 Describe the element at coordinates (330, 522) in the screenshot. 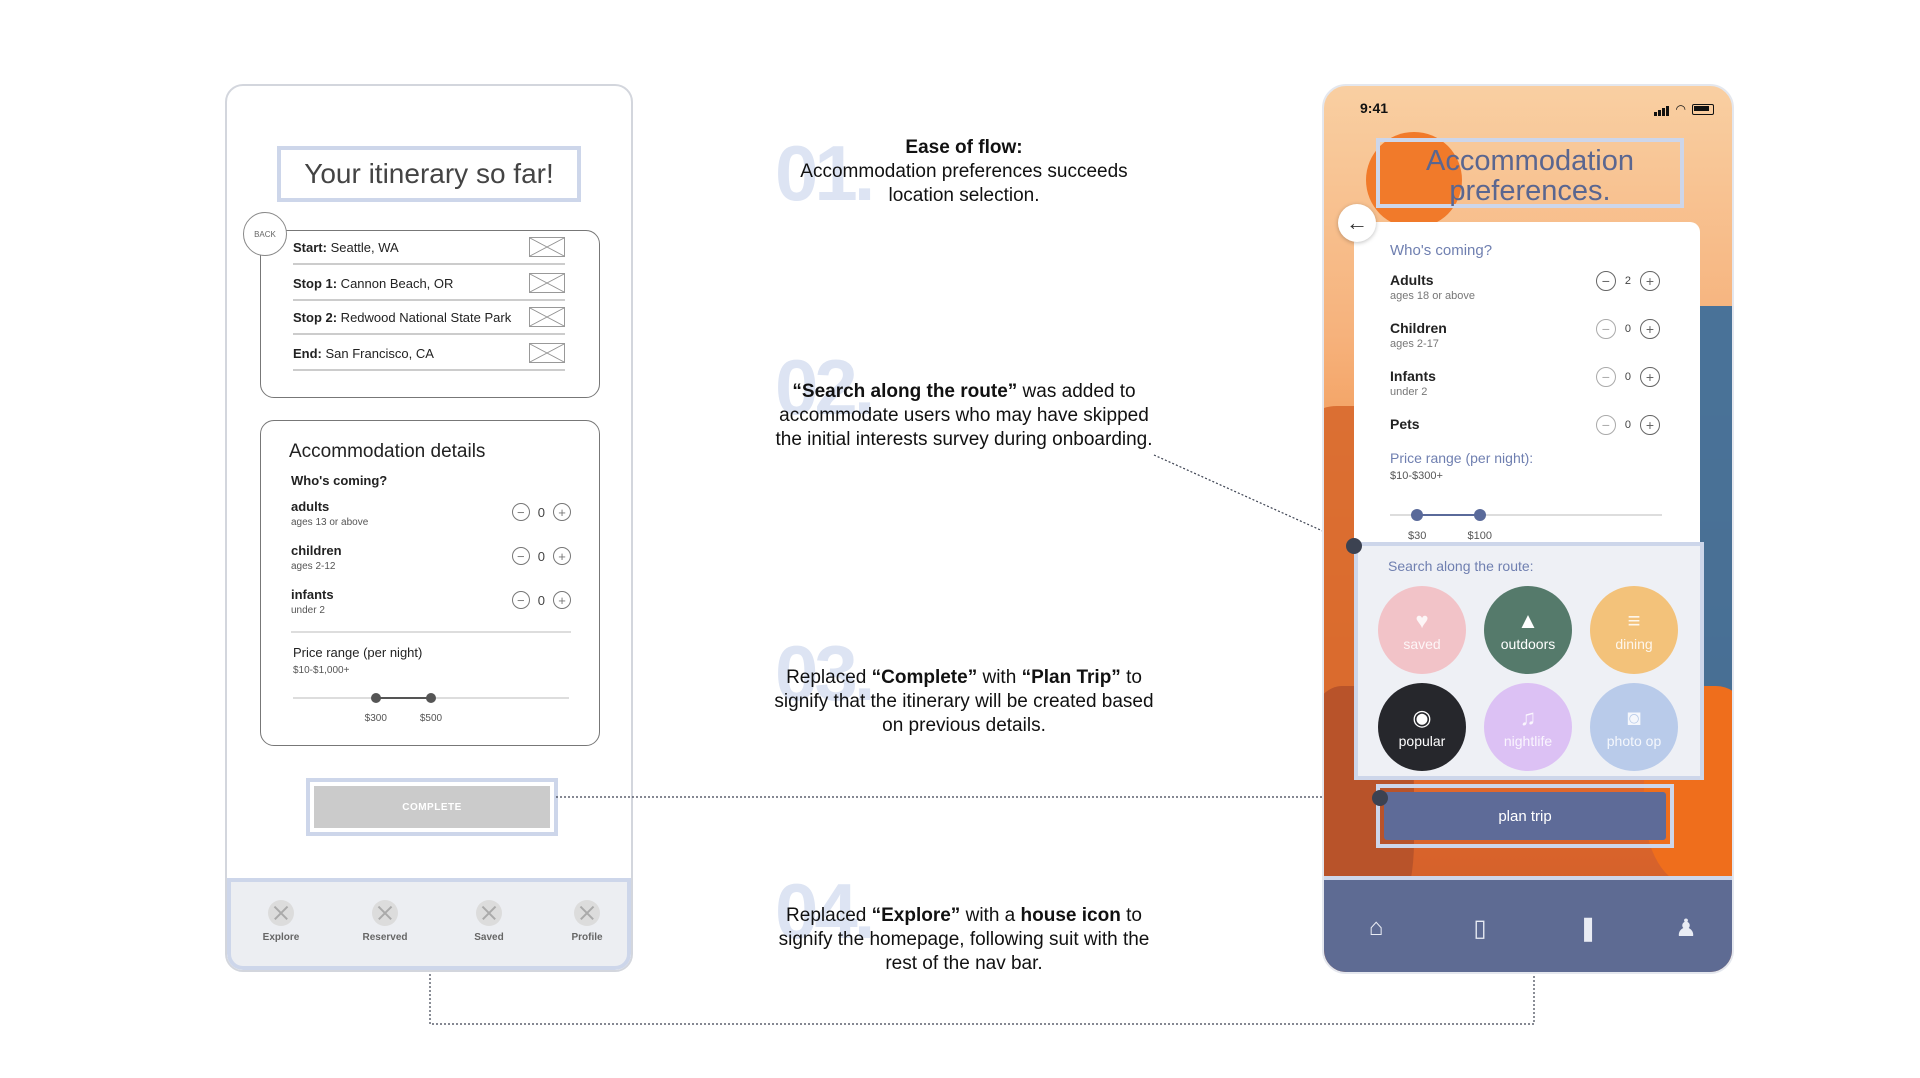

I see `guest-sub: ages 13 or above` at that location.